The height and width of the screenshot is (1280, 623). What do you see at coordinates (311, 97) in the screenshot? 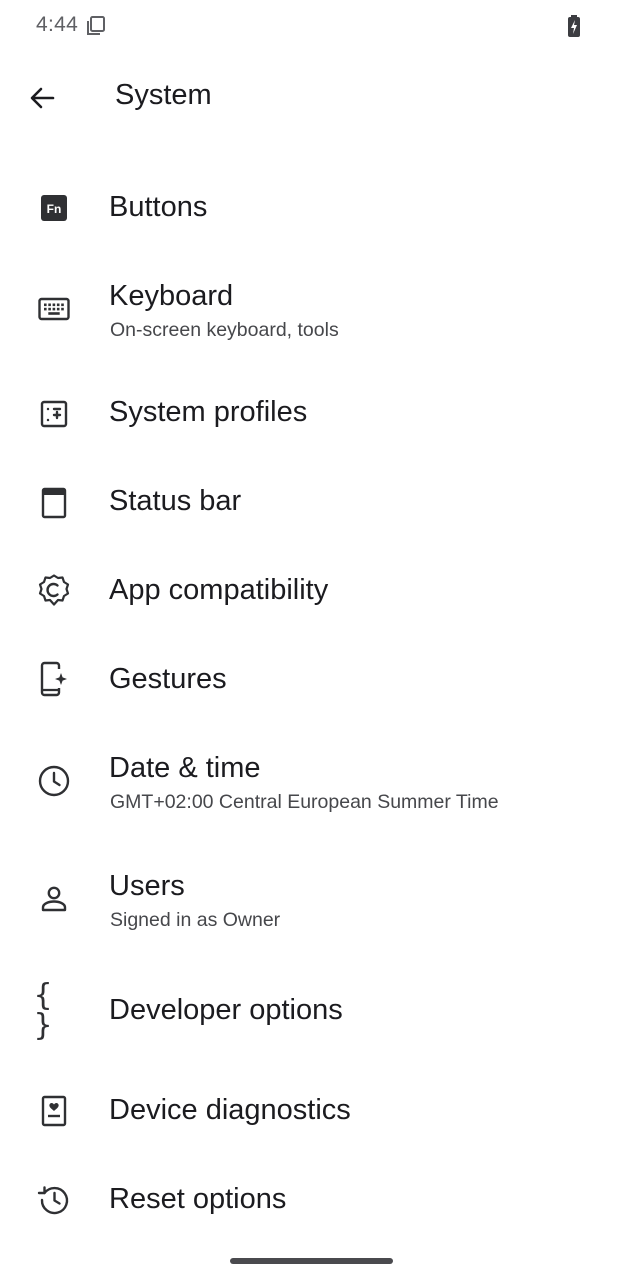
I see `app-bar: System` at bounding box center [311, 97].